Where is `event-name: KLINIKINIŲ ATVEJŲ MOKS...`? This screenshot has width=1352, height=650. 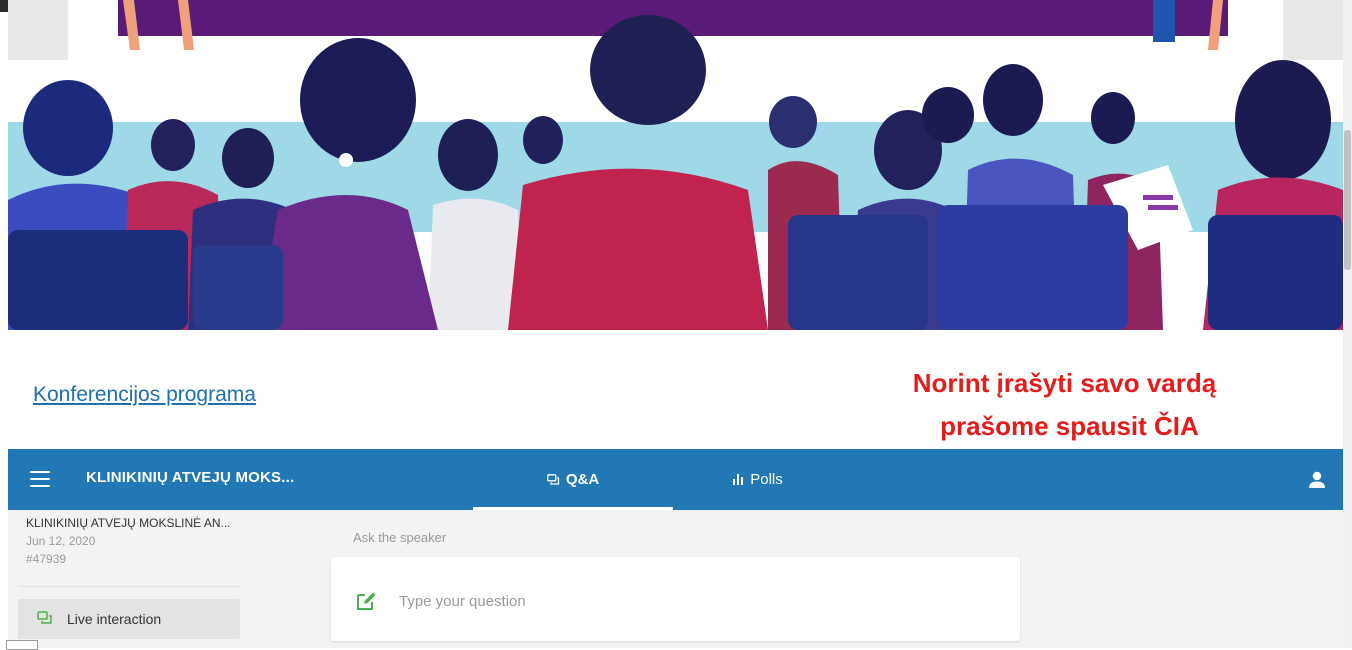
event-name: KLINIKINIŲ ATVEJŲ MOKS... is located at coordinates (190, 477).